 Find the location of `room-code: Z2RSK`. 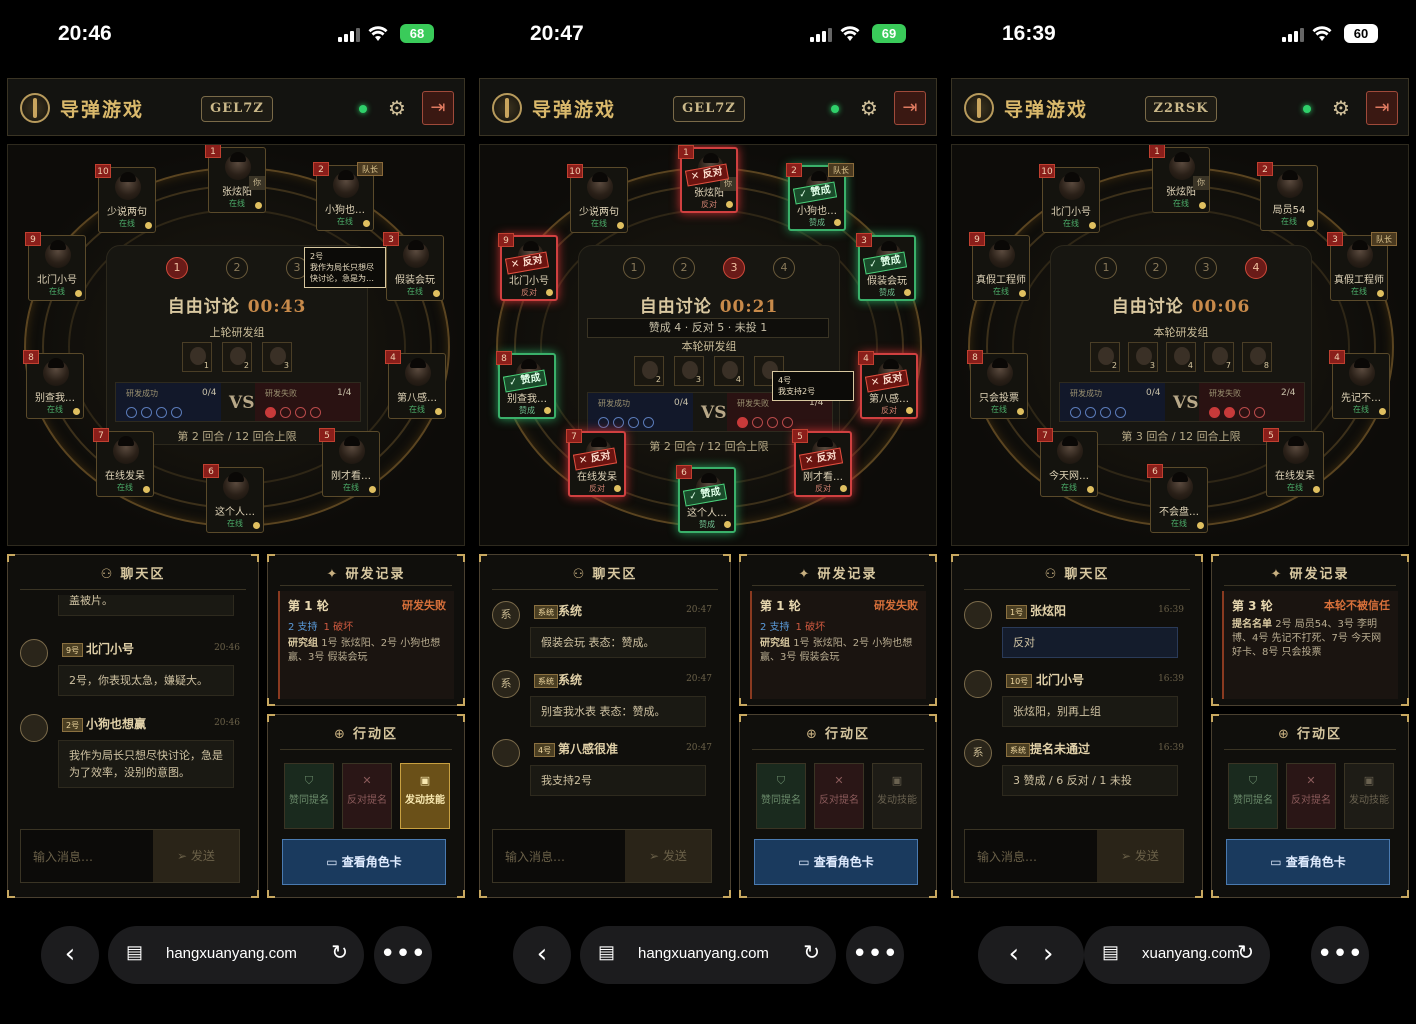

room-code: Z2RSK is located at coordinates (1181, 109).